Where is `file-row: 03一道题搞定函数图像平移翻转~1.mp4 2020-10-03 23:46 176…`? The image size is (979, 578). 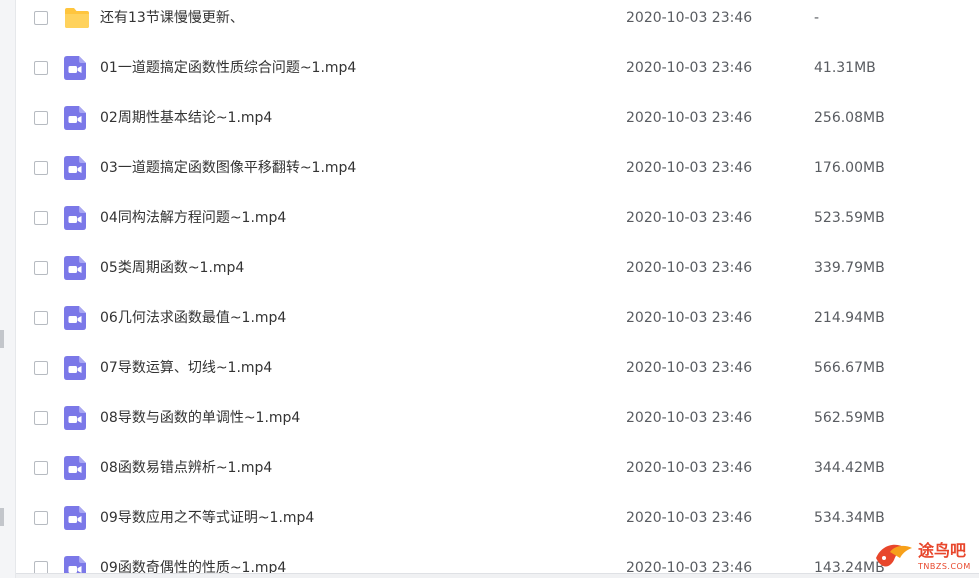
file-row: 03一道题搞定函数图像平移翻转~1.mp4 2020-10-03 23:46 176… is located at coordinates (497, 171).